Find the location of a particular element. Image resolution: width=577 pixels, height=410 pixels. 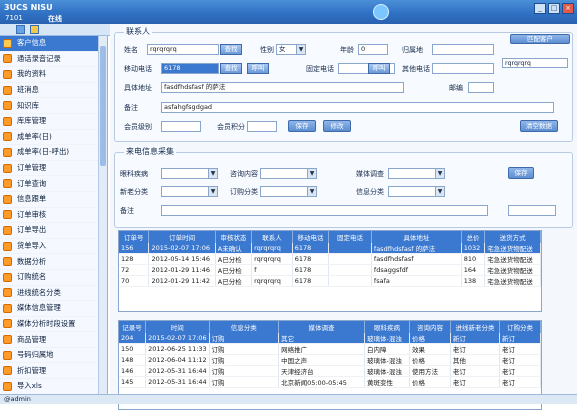

gender-select: 女 ▼ is located at coordinates (291, 49).